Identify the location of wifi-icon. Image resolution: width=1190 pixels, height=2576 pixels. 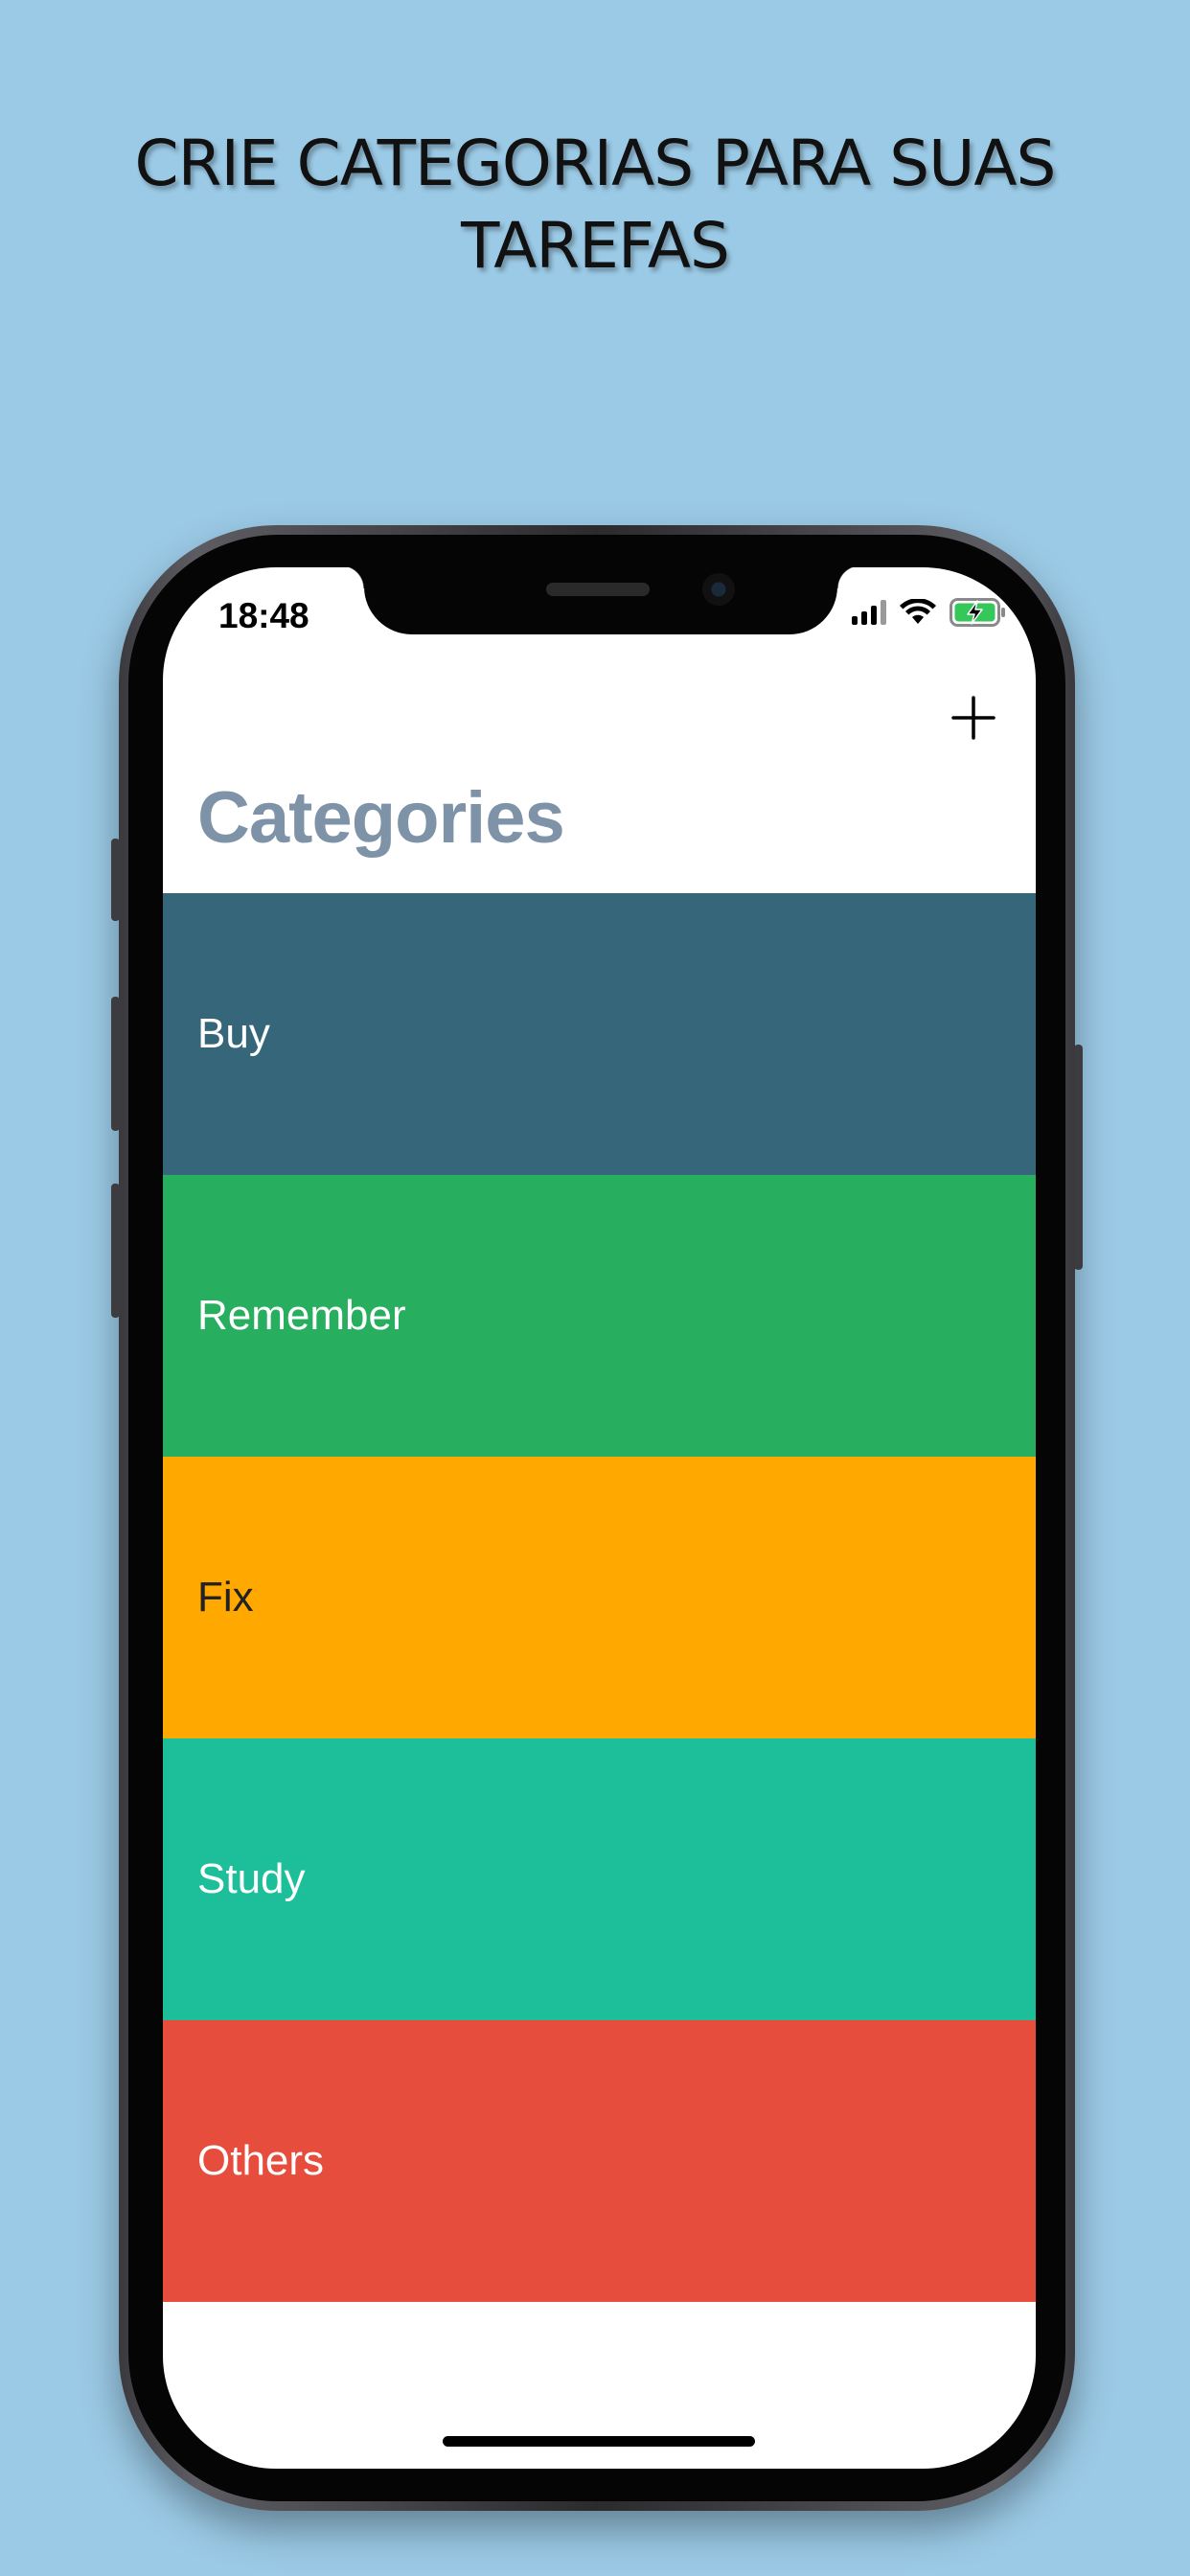
(918, 611).